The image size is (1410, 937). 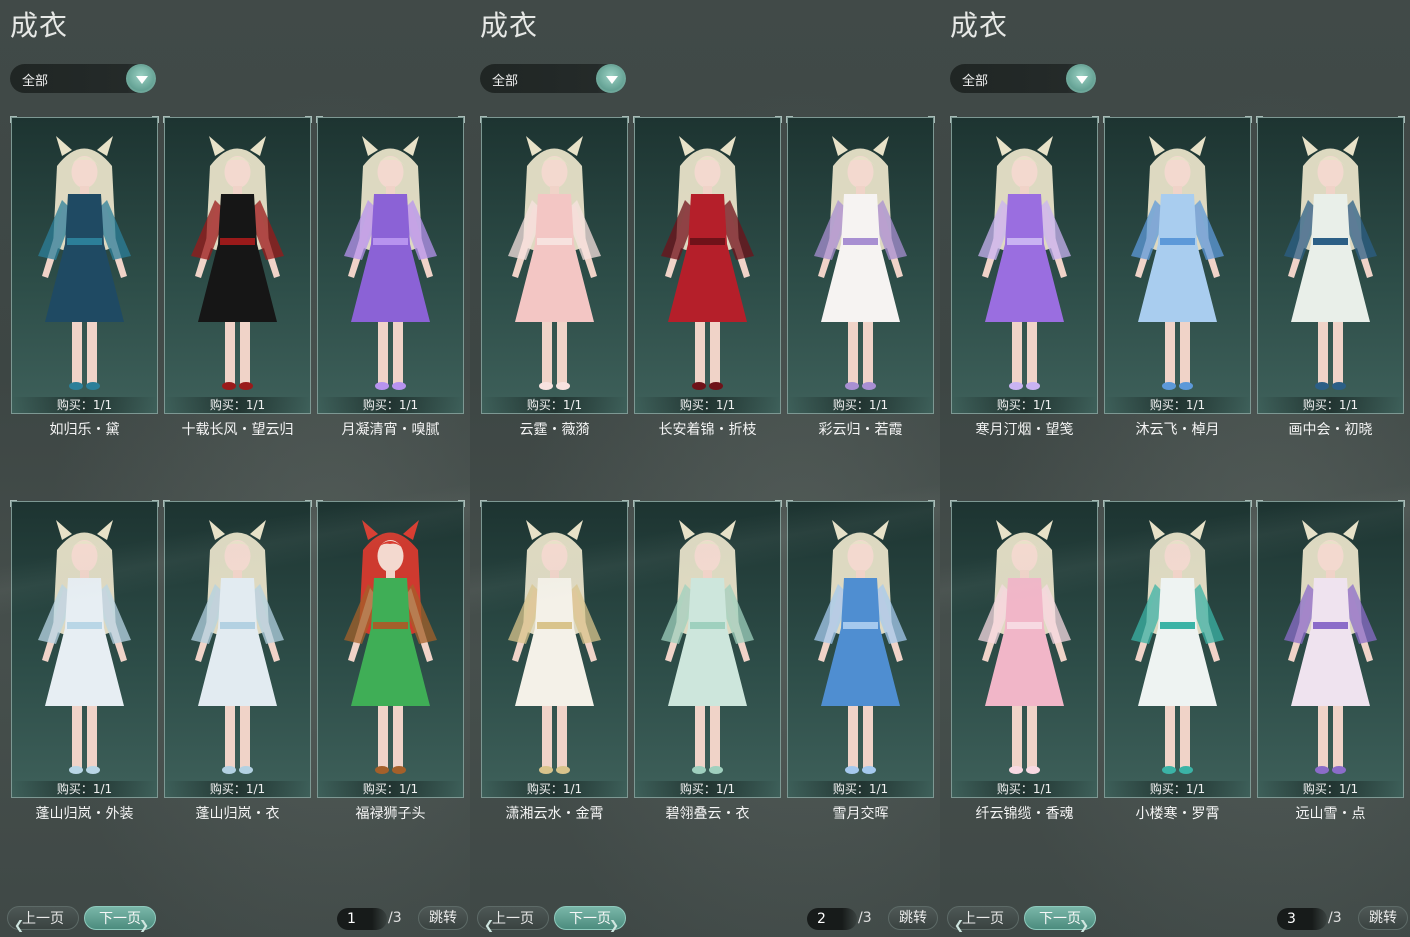 I want to click on outfit-name: 十载长风・望云归, so click(x=237, y=430).